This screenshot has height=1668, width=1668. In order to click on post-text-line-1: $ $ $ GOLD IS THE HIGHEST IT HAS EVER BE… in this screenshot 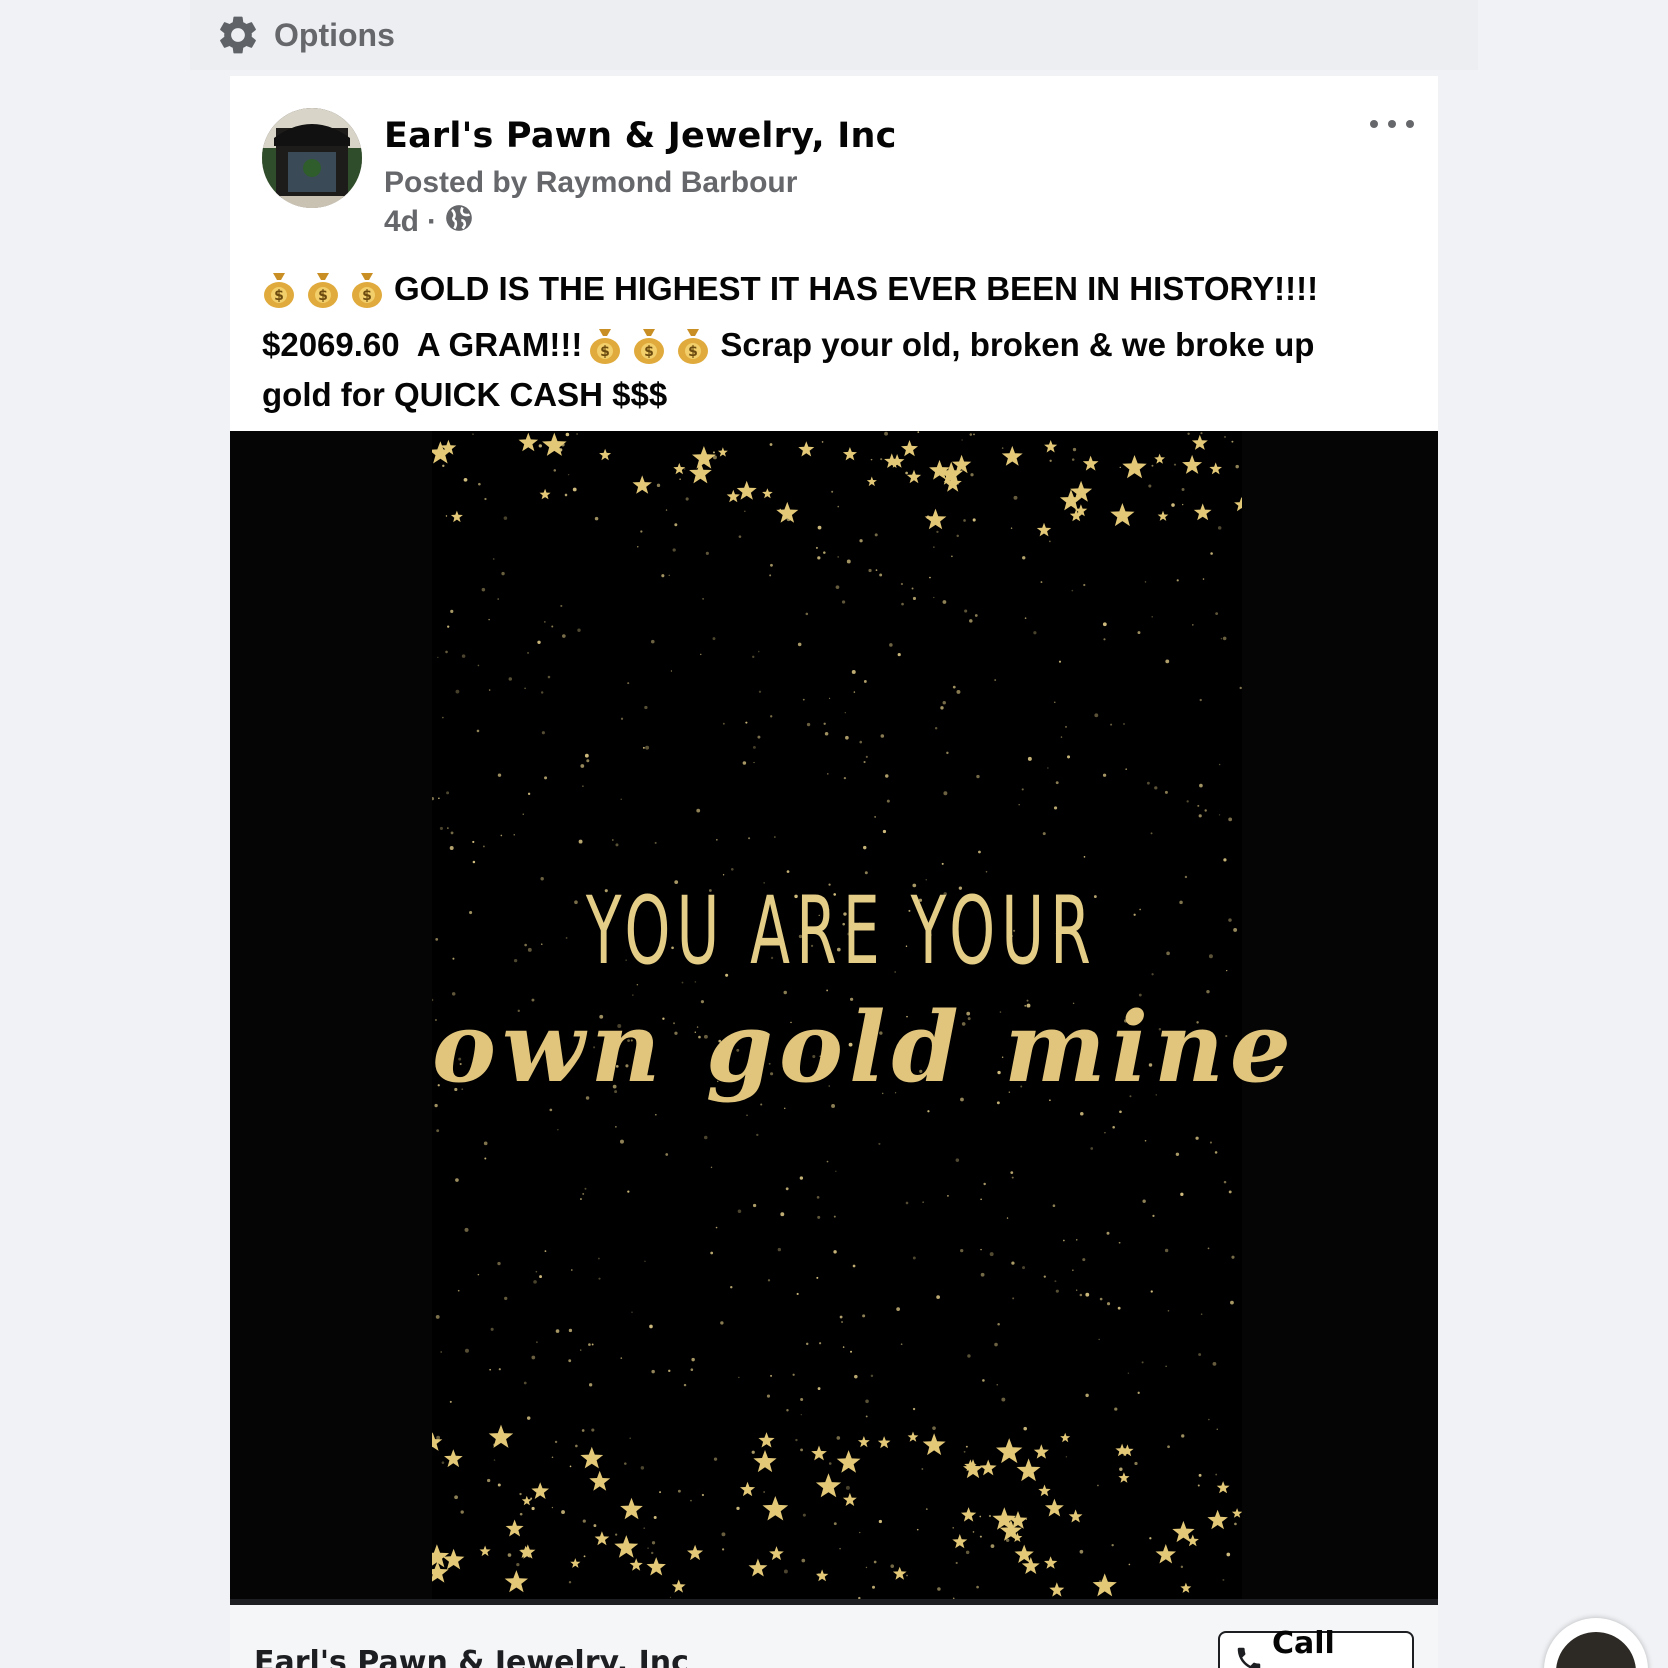, I will do `click(837, 289)`.